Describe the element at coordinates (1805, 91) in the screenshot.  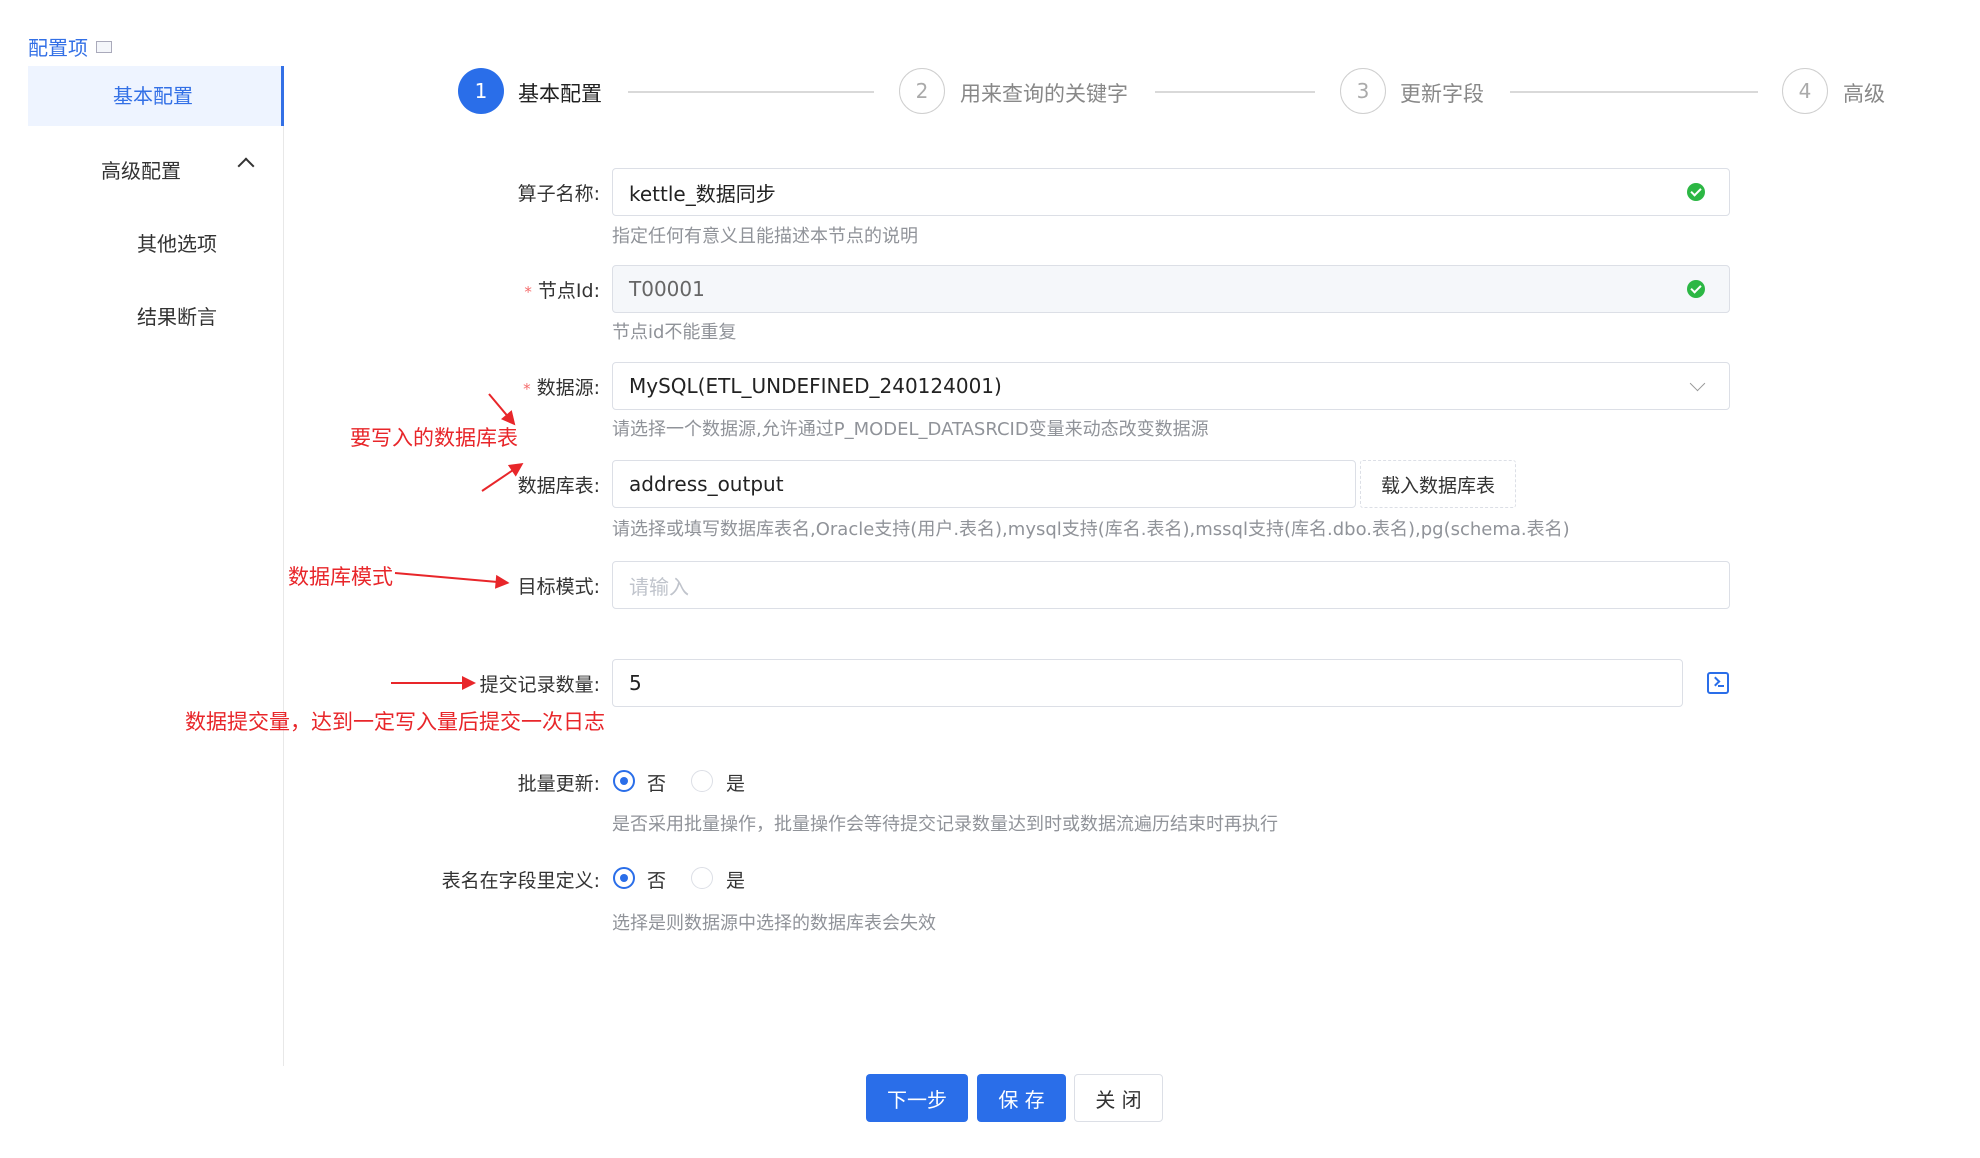
I see `step-4-indicator: 4` at that location.